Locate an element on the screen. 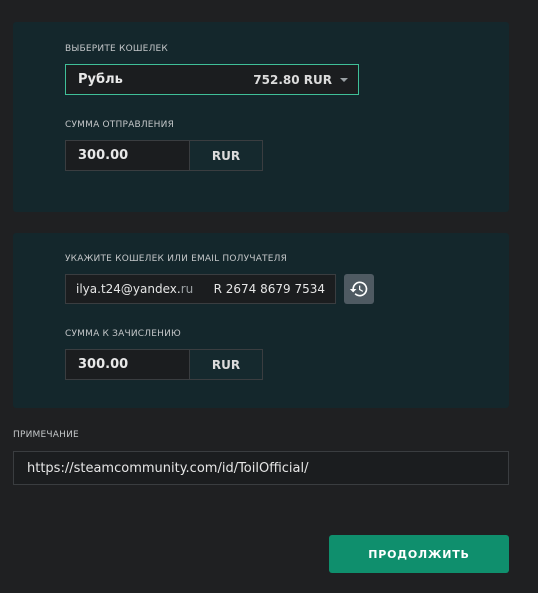 The height and width of the screenshot is (593, 538). recipient-account: R 2674 8679 7534 is located at coordinates (269, 289).